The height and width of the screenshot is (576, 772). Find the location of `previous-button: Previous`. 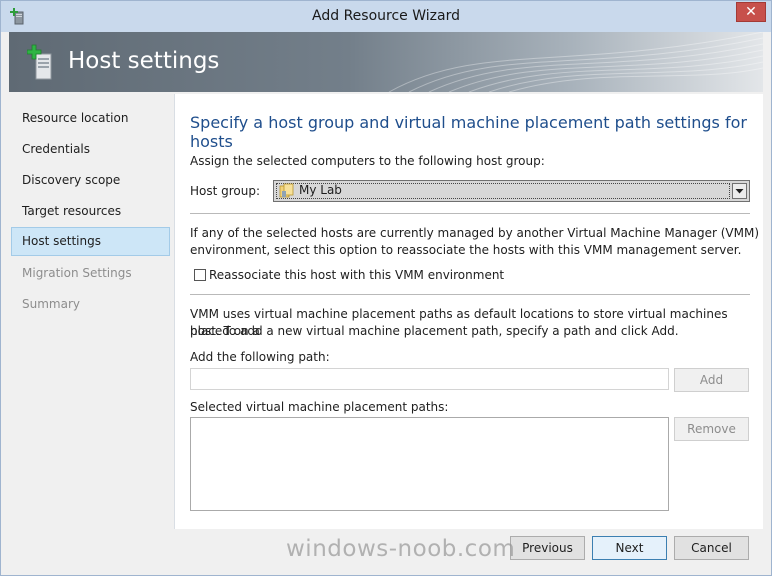

previous-button: Previous is located at coordinates (547, 548).